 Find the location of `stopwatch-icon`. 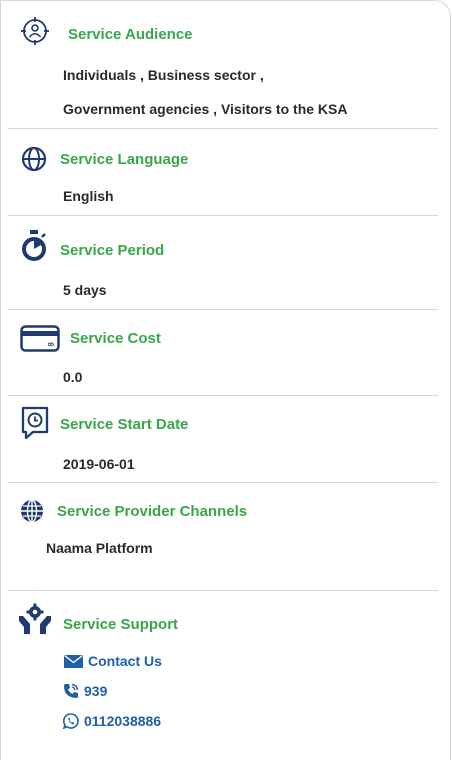

stopwatch-icon is located at coordinates (34, 245).